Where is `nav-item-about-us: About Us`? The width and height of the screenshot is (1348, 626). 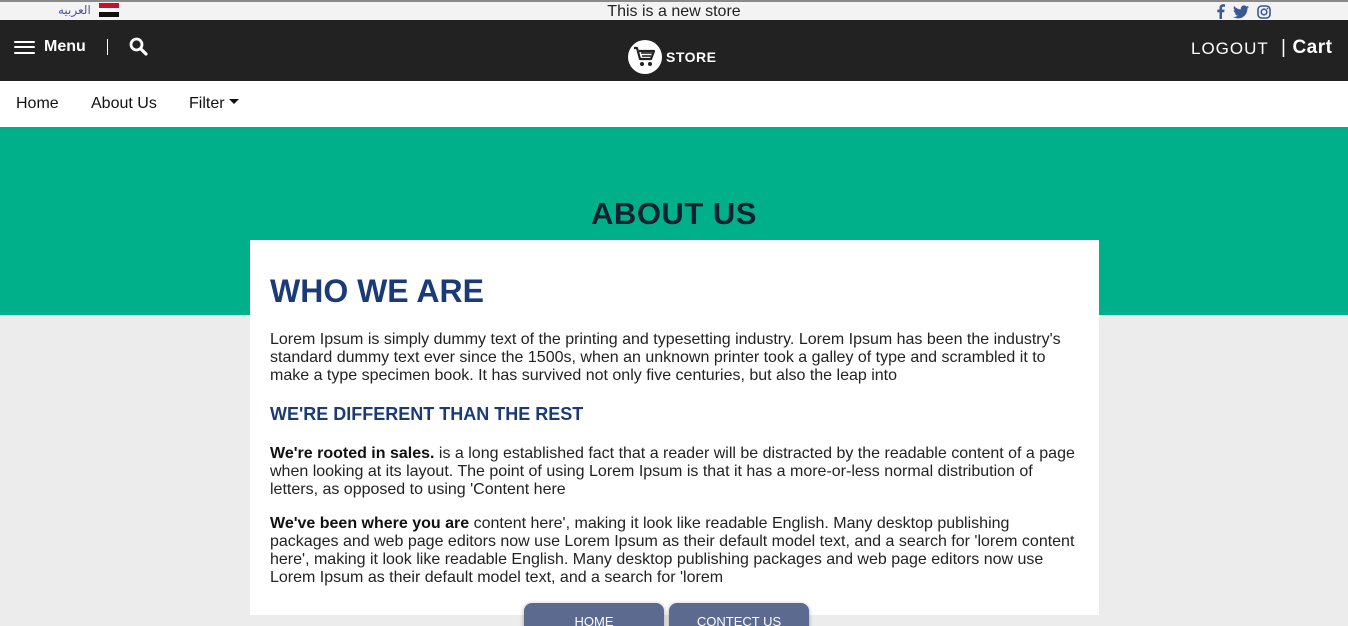
nav-item-about-us: About Us is located at coordinates (124, 104).